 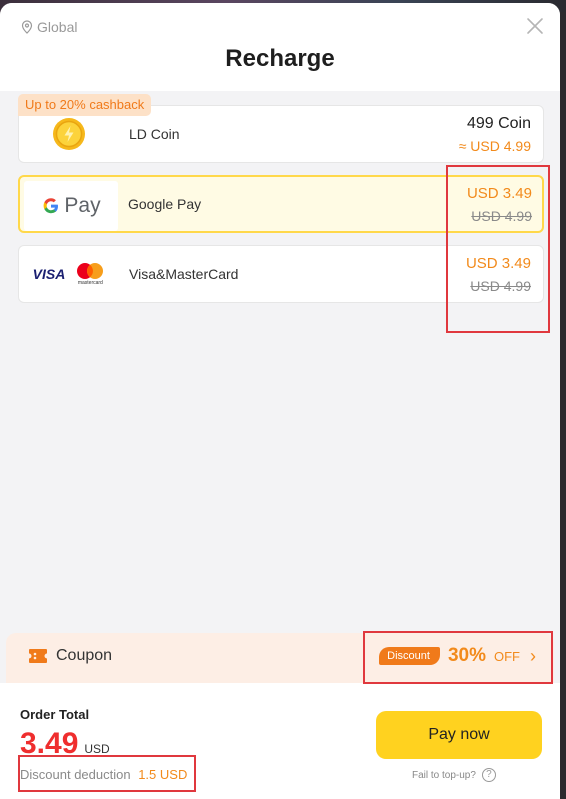 I want to click on payment-method-name: Google Pay, so click(x=165, y=204).